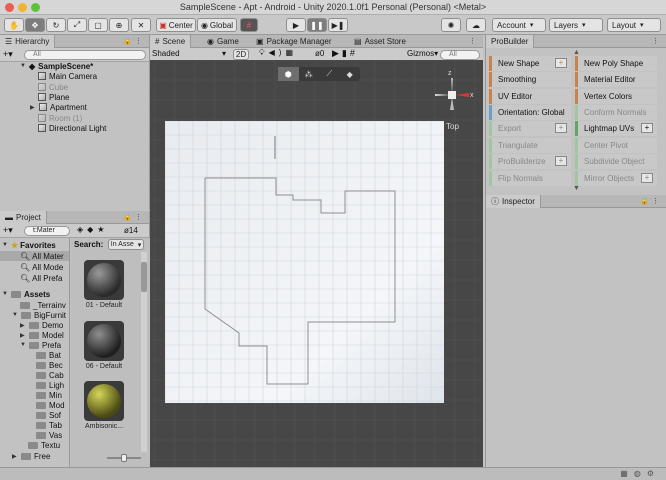 Image resolution: width=666 pixels, height=480 pixels. Describe the element at coordinates (72, 128) in the screenshot. I see `hierarchy-item: Directional Light` at that location.